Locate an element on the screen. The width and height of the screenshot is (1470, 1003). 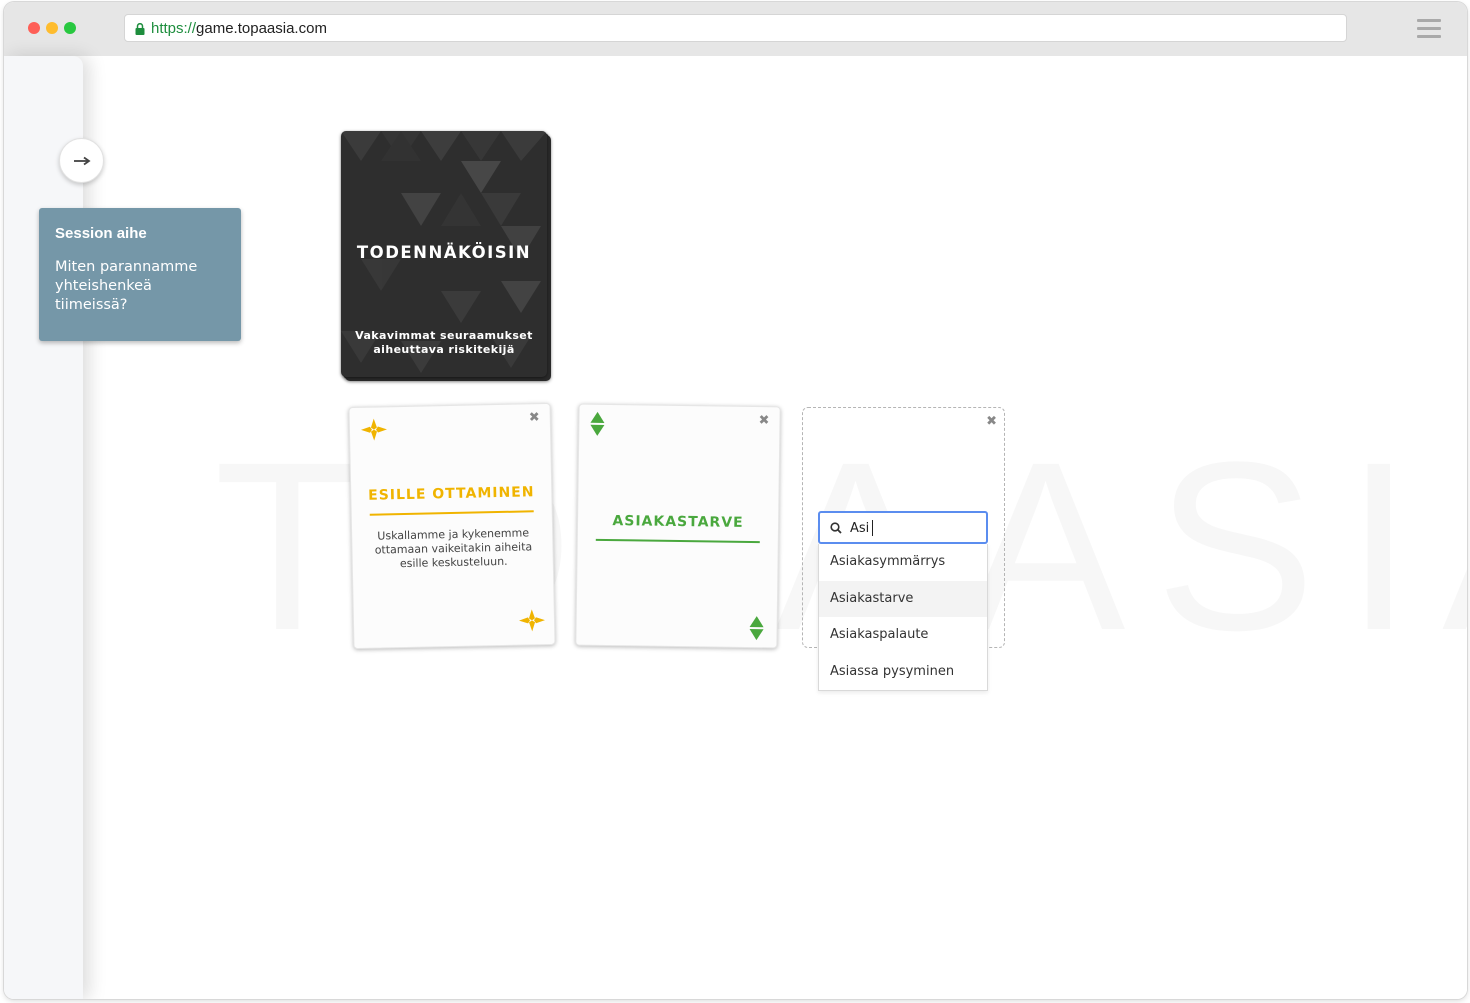
url-text: https://game.topaasia.com is located at coordinates (239, 28).